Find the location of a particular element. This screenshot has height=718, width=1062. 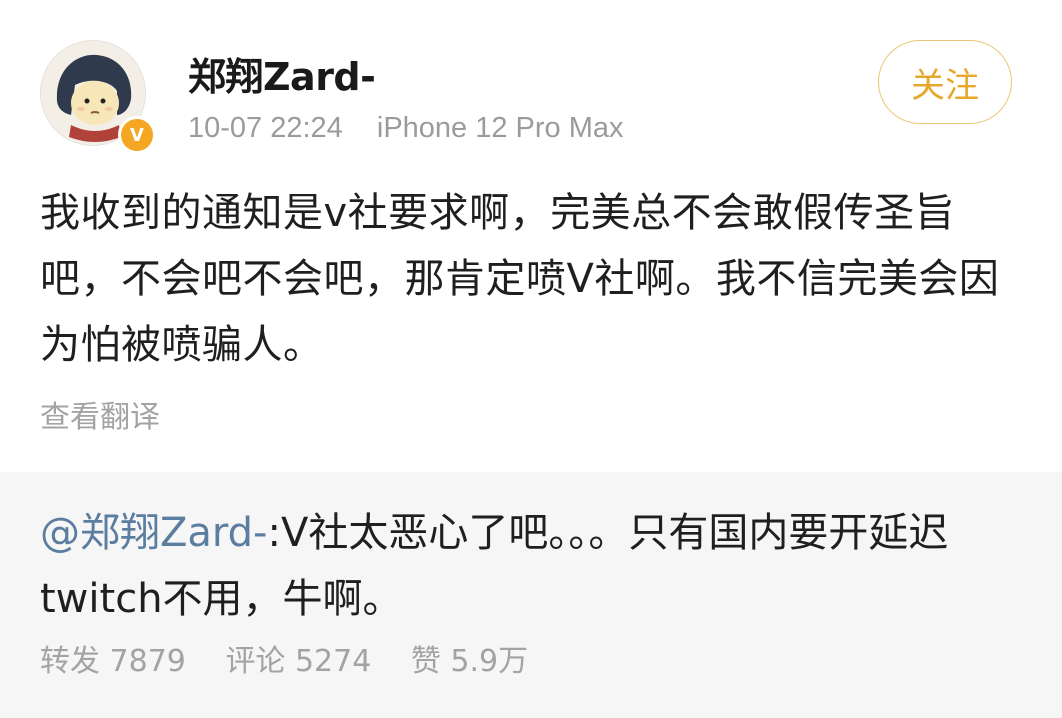

verified-badge-icon: V is located at coordinates (137, 135).